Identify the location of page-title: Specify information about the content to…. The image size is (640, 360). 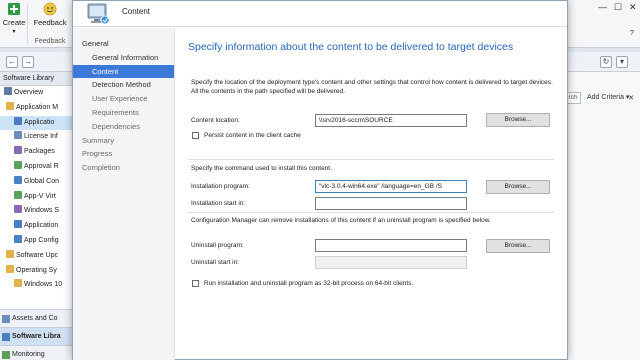
(351, 47).